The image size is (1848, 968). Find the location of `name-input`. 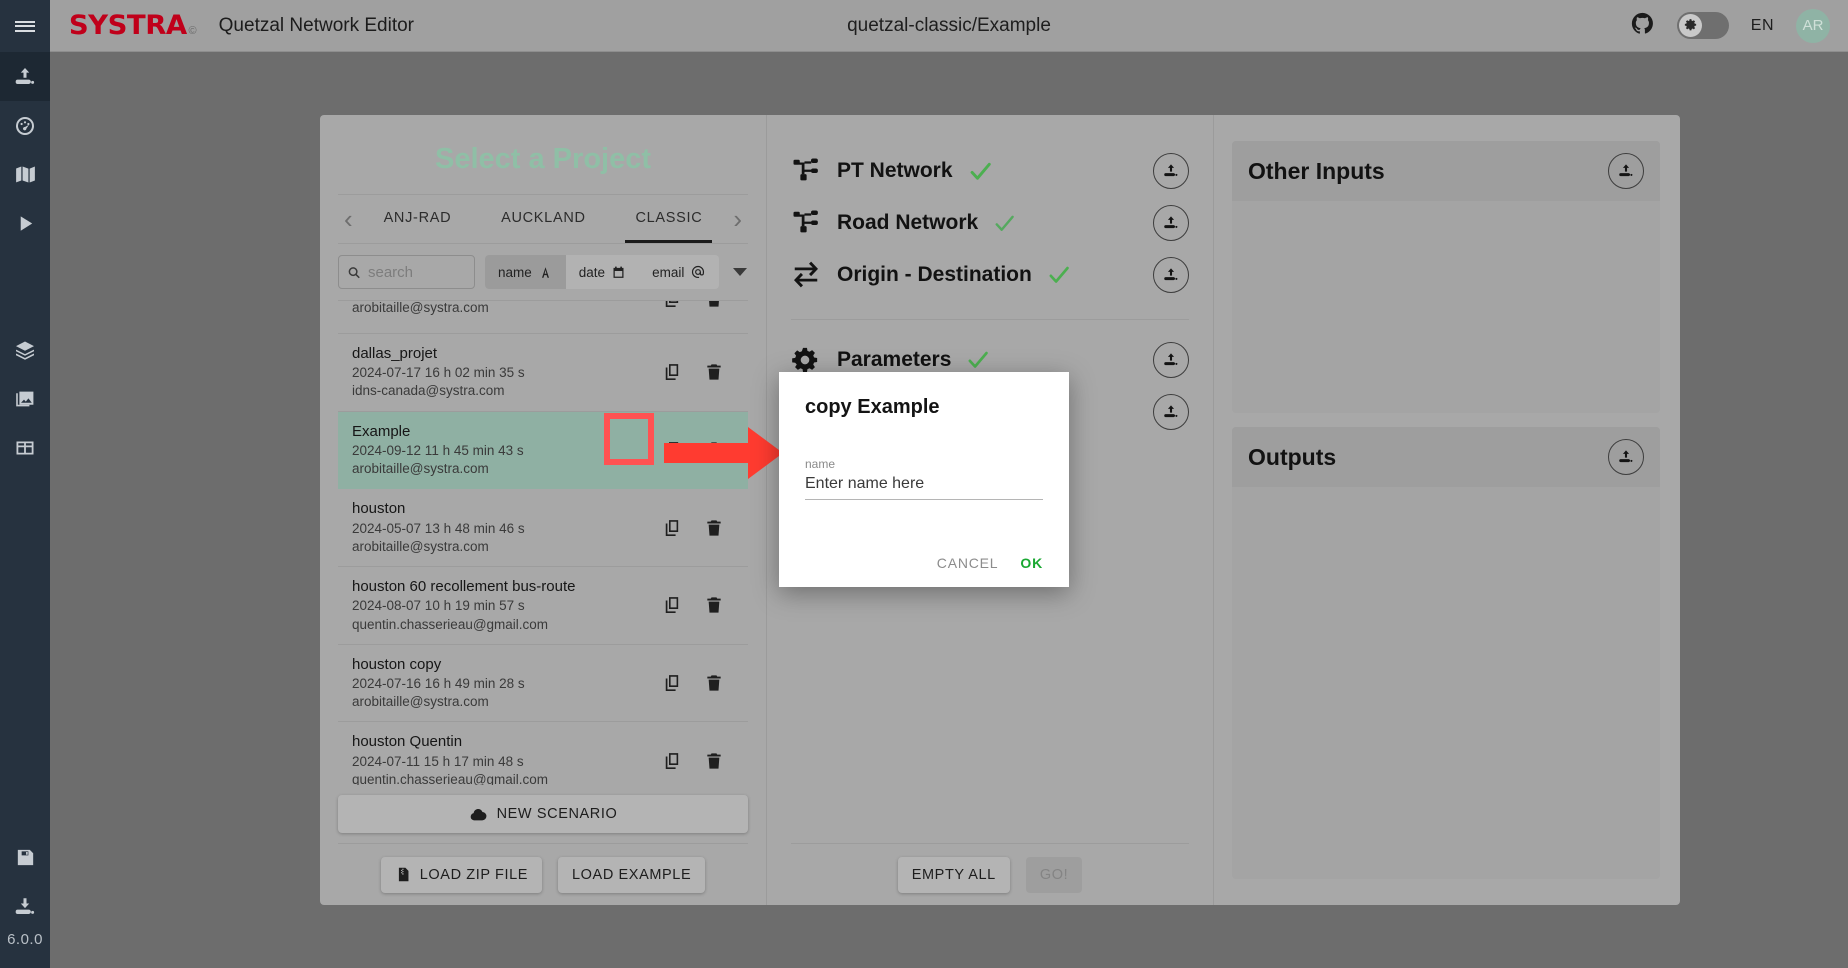

name-input is located at coordinates (924, 487).